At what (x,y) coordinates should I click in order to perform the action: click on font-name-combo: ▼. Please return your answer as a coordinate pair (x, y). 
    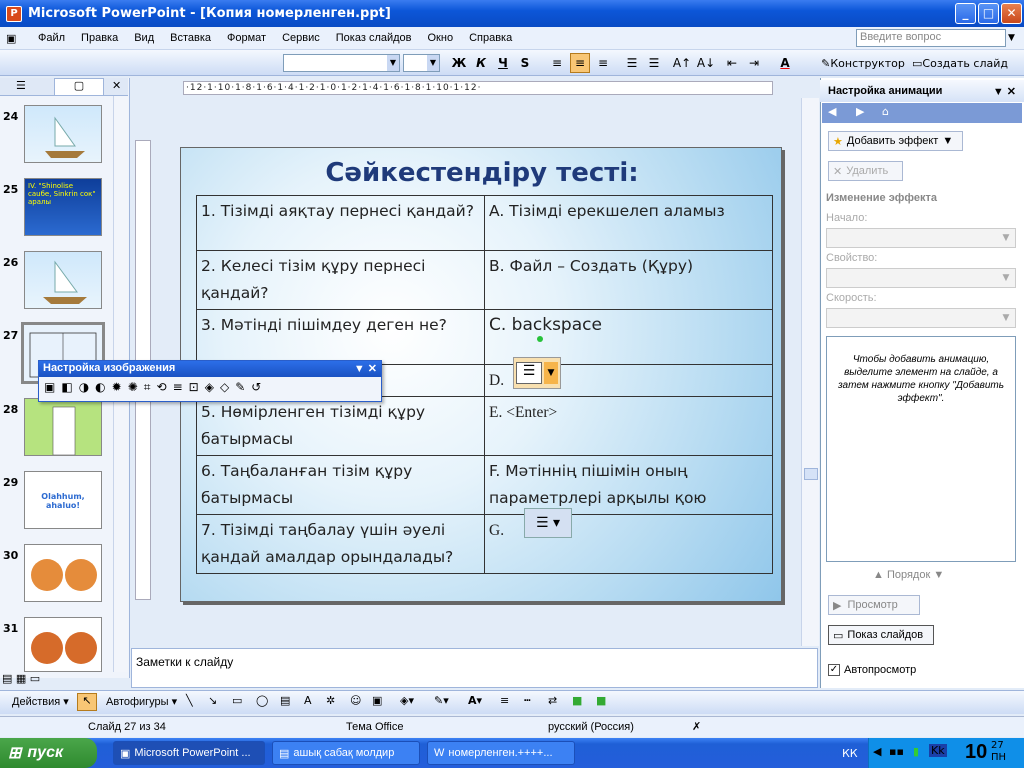
    Looking at the image, I should click on (341, 63).